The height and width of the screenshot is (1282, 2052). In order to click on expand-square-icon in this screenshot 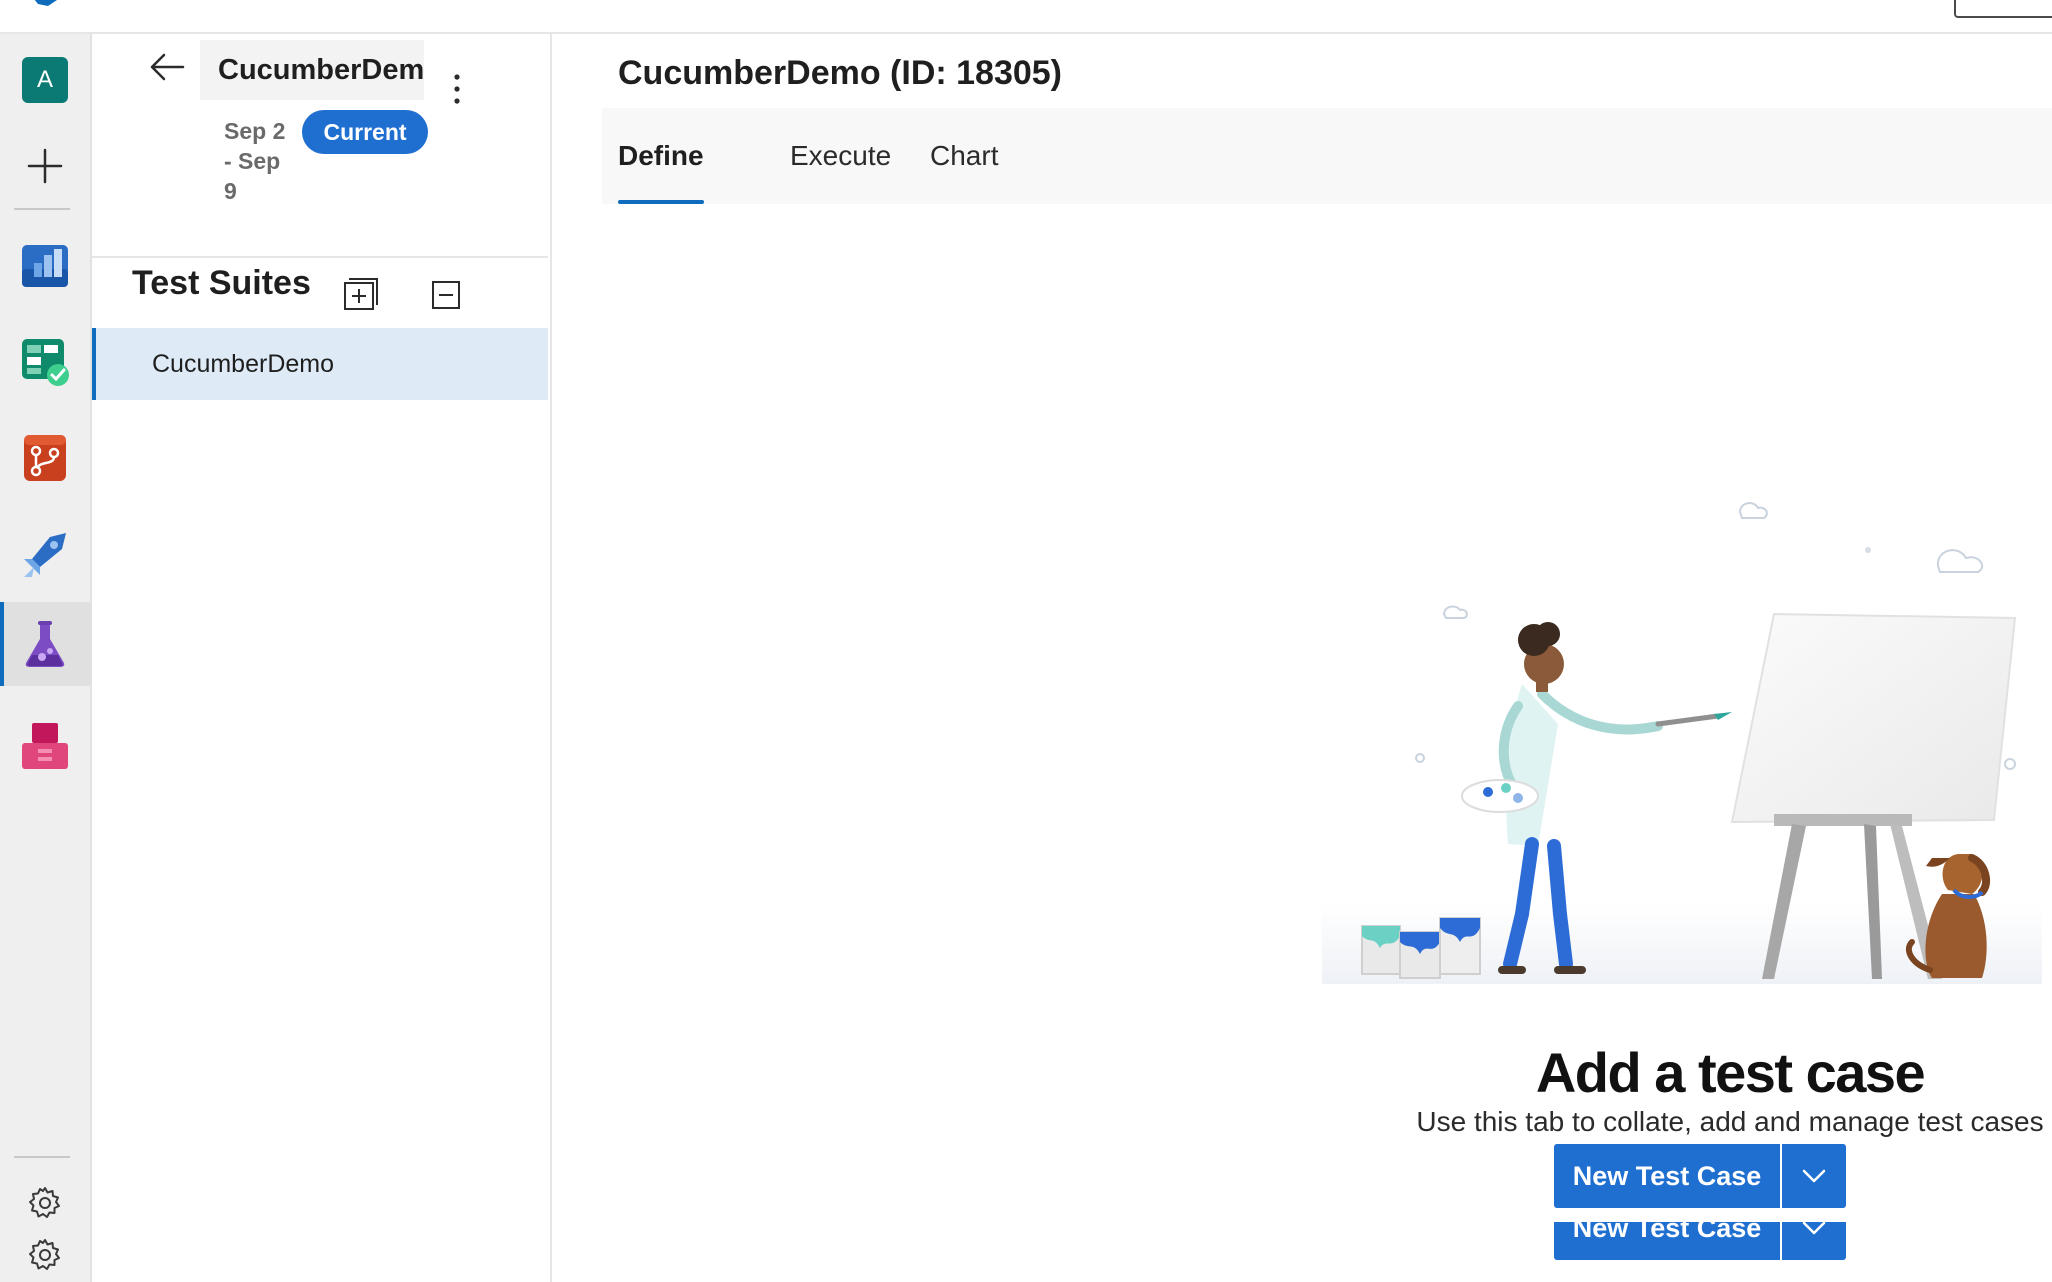, I will do `click(361, 294)`.